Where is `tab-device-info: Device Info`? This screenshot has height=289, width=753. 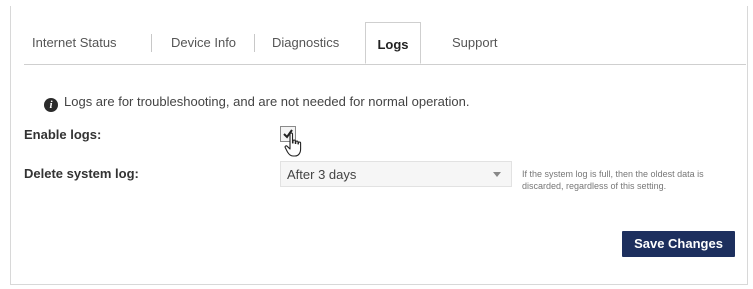
tab-device-info: Device Info is located at coordinates (203, 43).